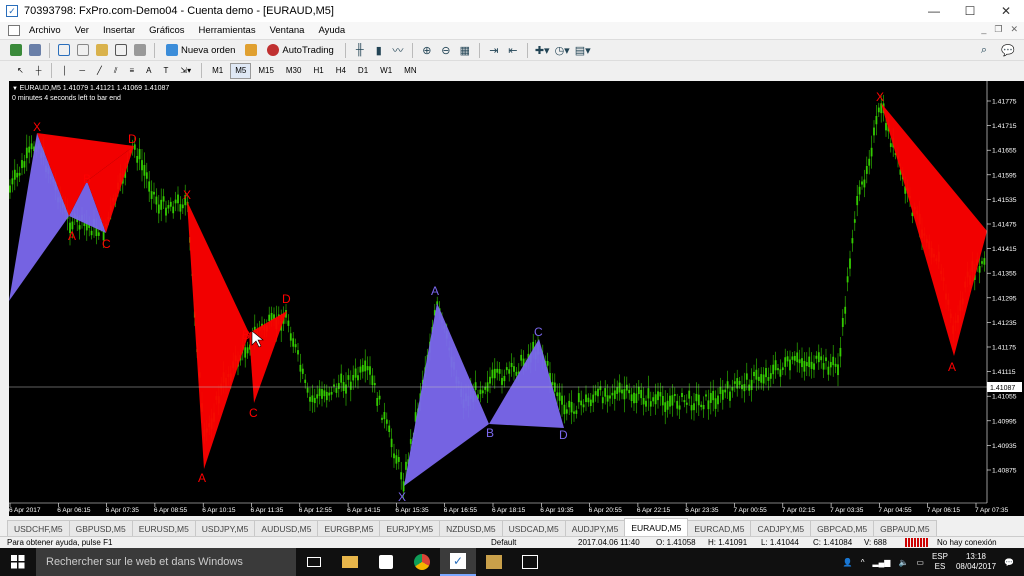  Describe the element at coordinates (163, 528) in the screenshot. I see `chart-tab: EURUSD,M5` at that location.